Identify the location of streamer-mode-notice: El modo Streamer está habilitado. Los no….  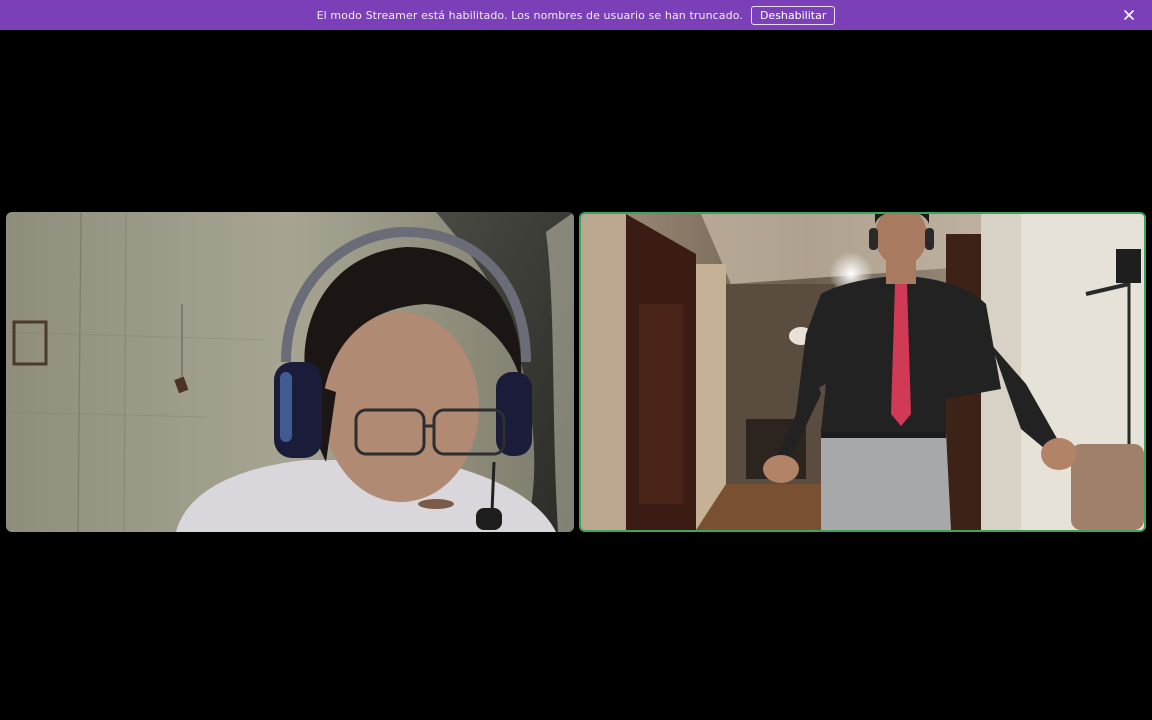
(576, 15).